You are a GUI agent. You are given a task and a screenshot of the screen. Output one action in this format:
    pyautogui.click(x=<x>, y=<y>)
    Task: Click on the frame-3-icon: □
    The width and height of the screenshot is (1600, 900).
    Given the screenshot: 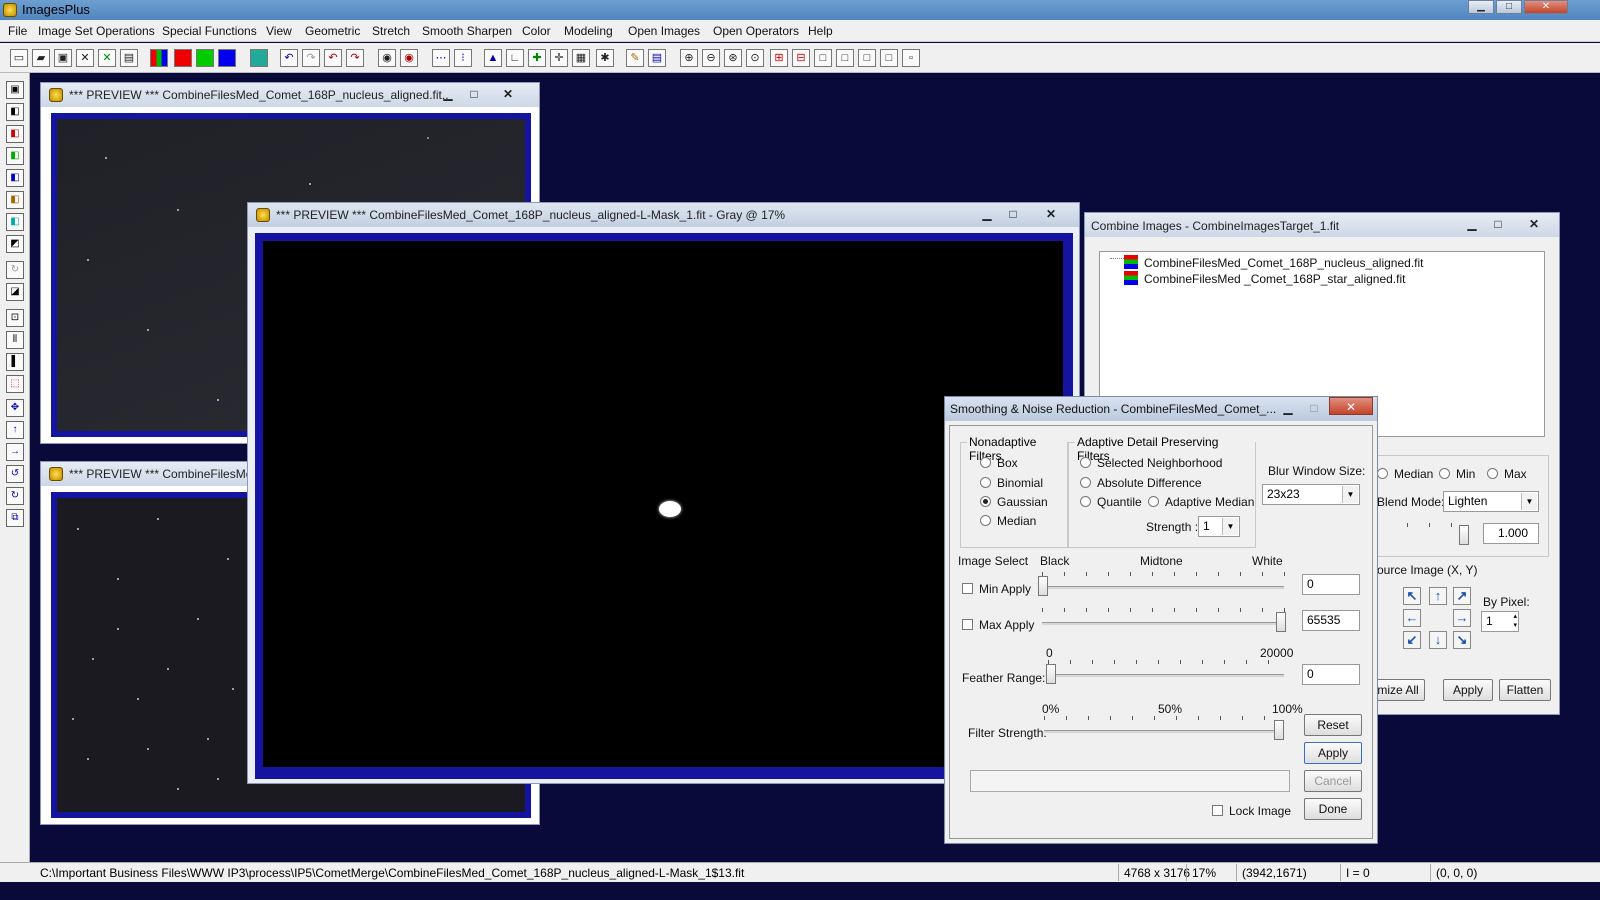 What is the action you would take?
    pyautogui.click(x=867, y=58)
    